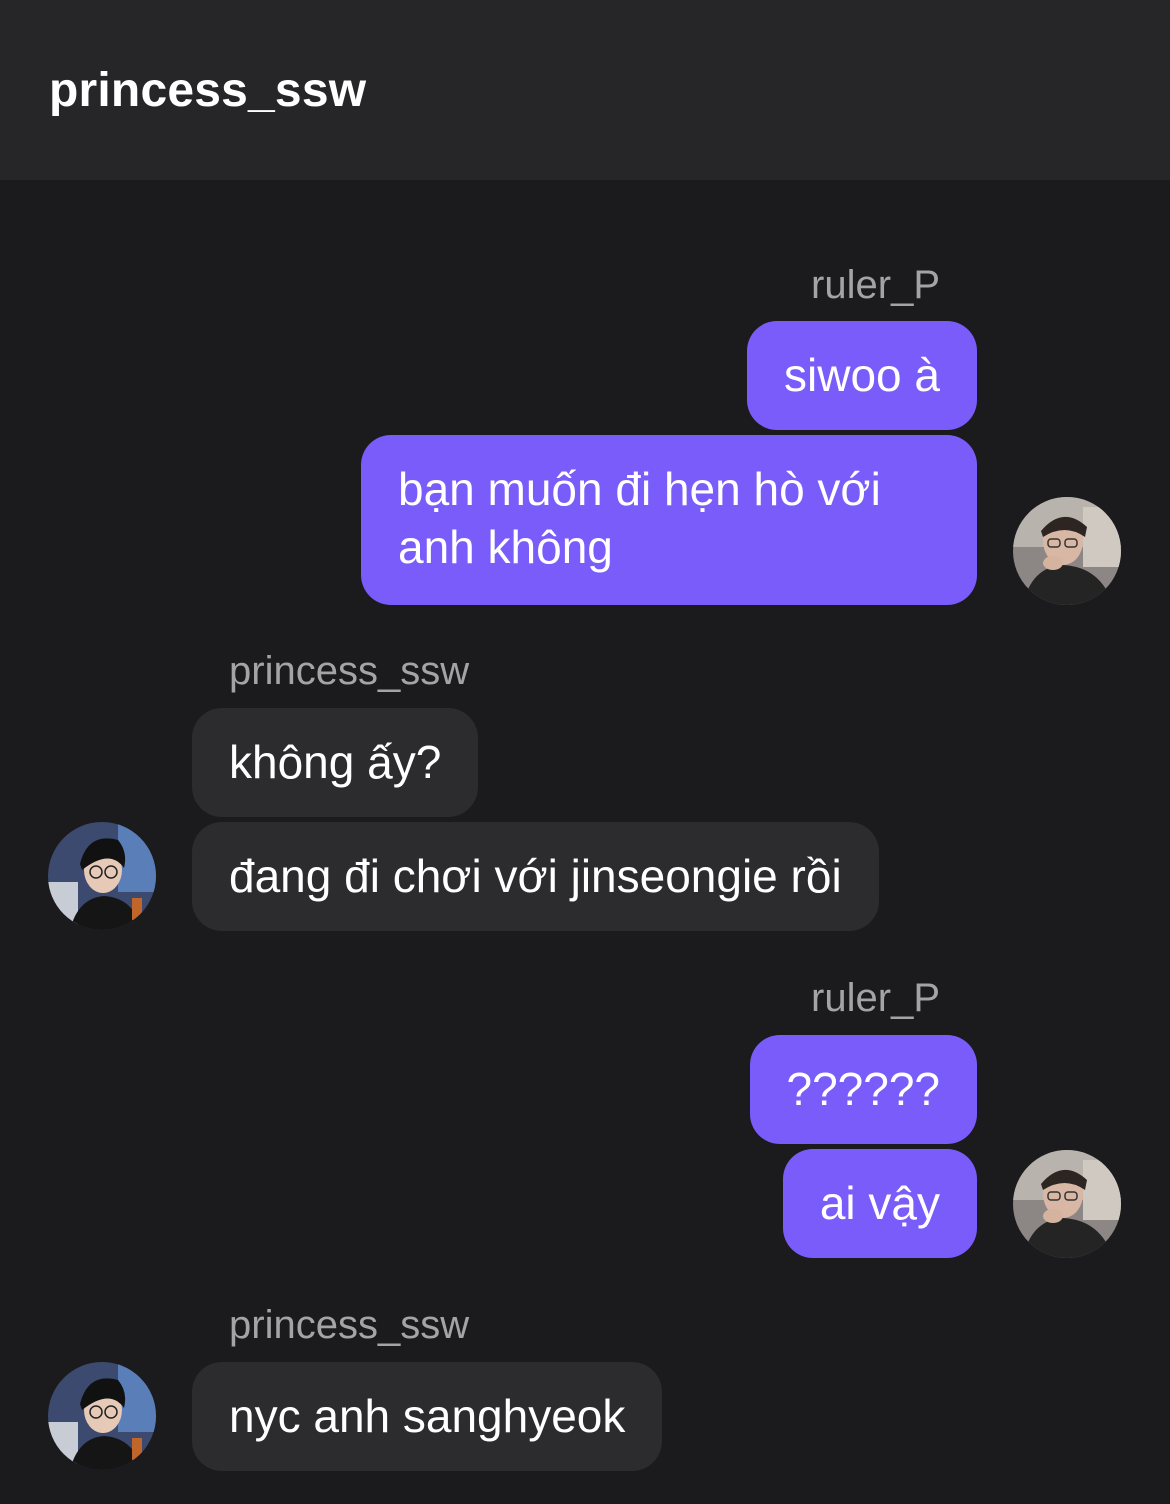  Describe the element at coordinates (585, 90) in the screenshot. I see `chat-header: princess_ssw` at that location.